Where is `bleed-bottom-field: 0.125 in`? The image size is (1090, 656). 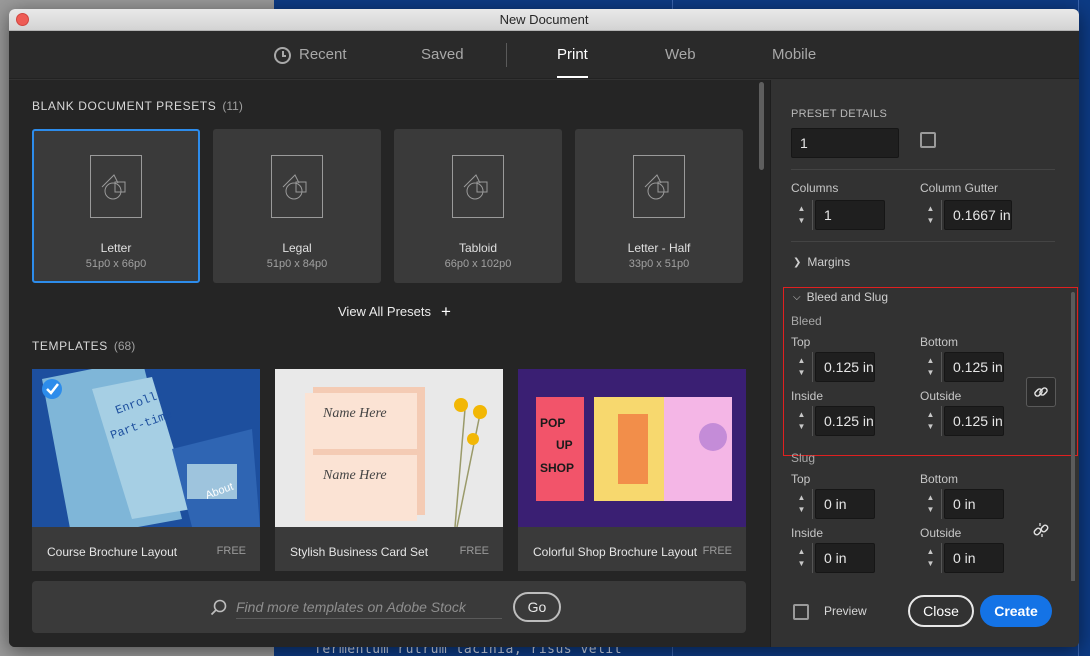
bleed-bottom-field: 0.125 in is located at coordinates (974, 367).